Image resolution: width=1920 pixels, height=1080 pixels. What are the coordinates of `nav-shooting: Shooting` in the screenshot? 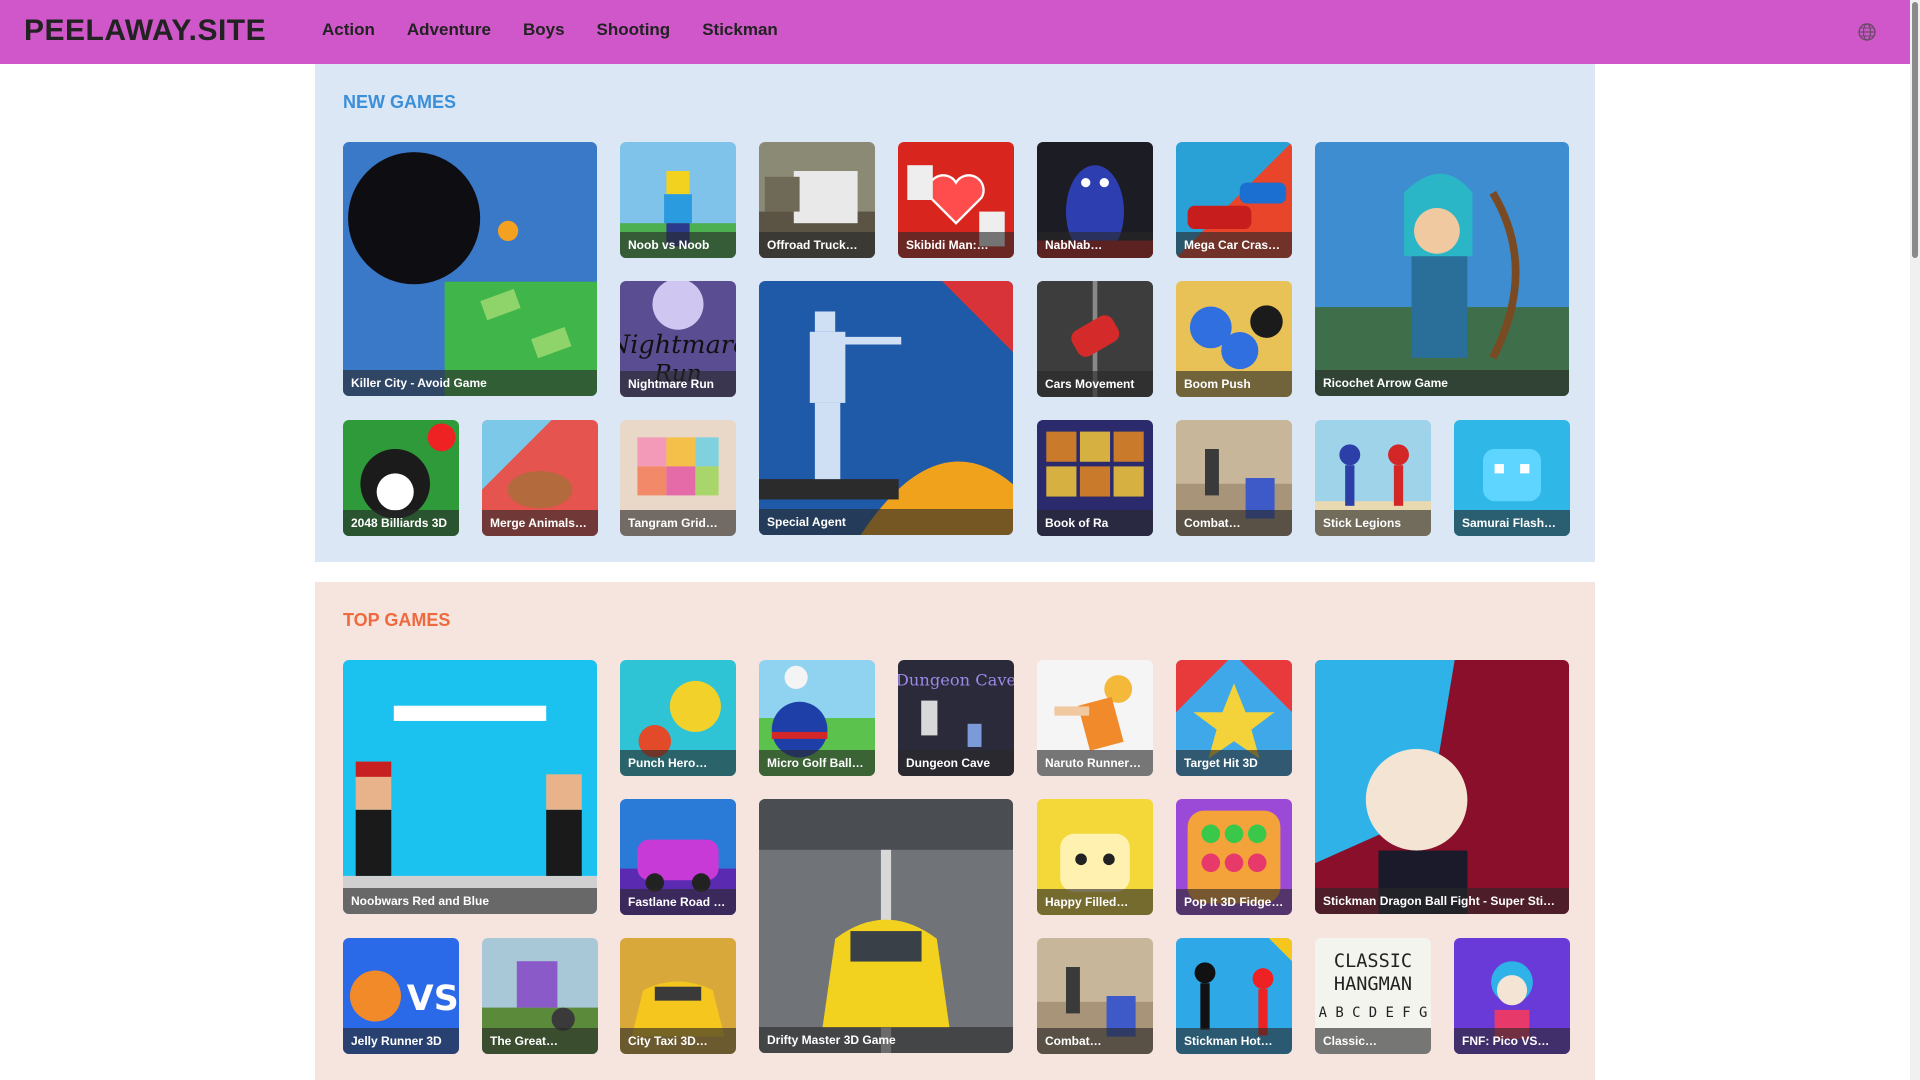 It's located at (634, 30).